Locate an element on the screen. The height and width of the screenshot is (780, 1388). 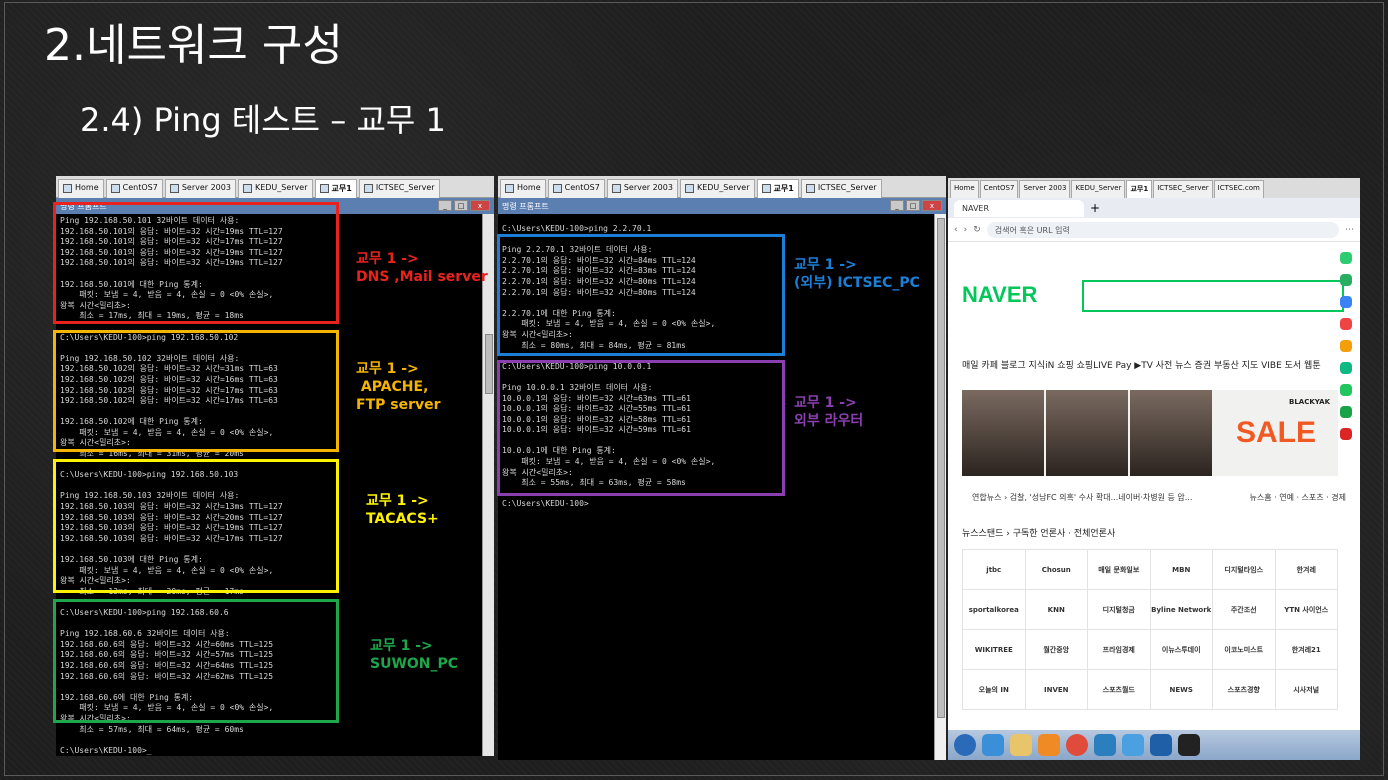
press-item: Chosun is located at coordinates (1056, 570).